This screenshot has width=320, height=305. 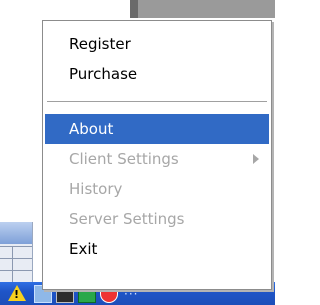 I want to click on menu-item-client-settings: Client Settings, so click(x=157, y=159).